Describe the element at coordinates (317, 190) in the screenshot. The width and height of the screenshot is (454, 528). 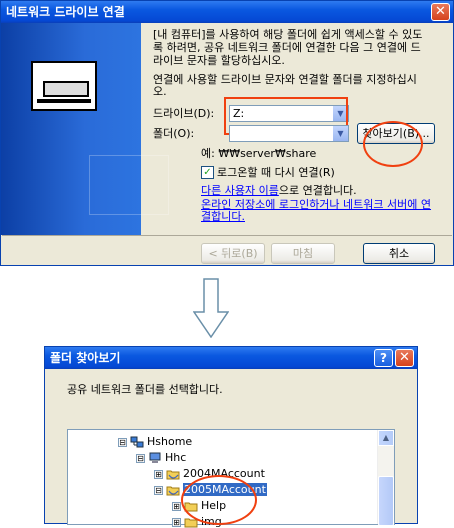
I see `other-user-suffix: 으로 연결합니다.` at that location.